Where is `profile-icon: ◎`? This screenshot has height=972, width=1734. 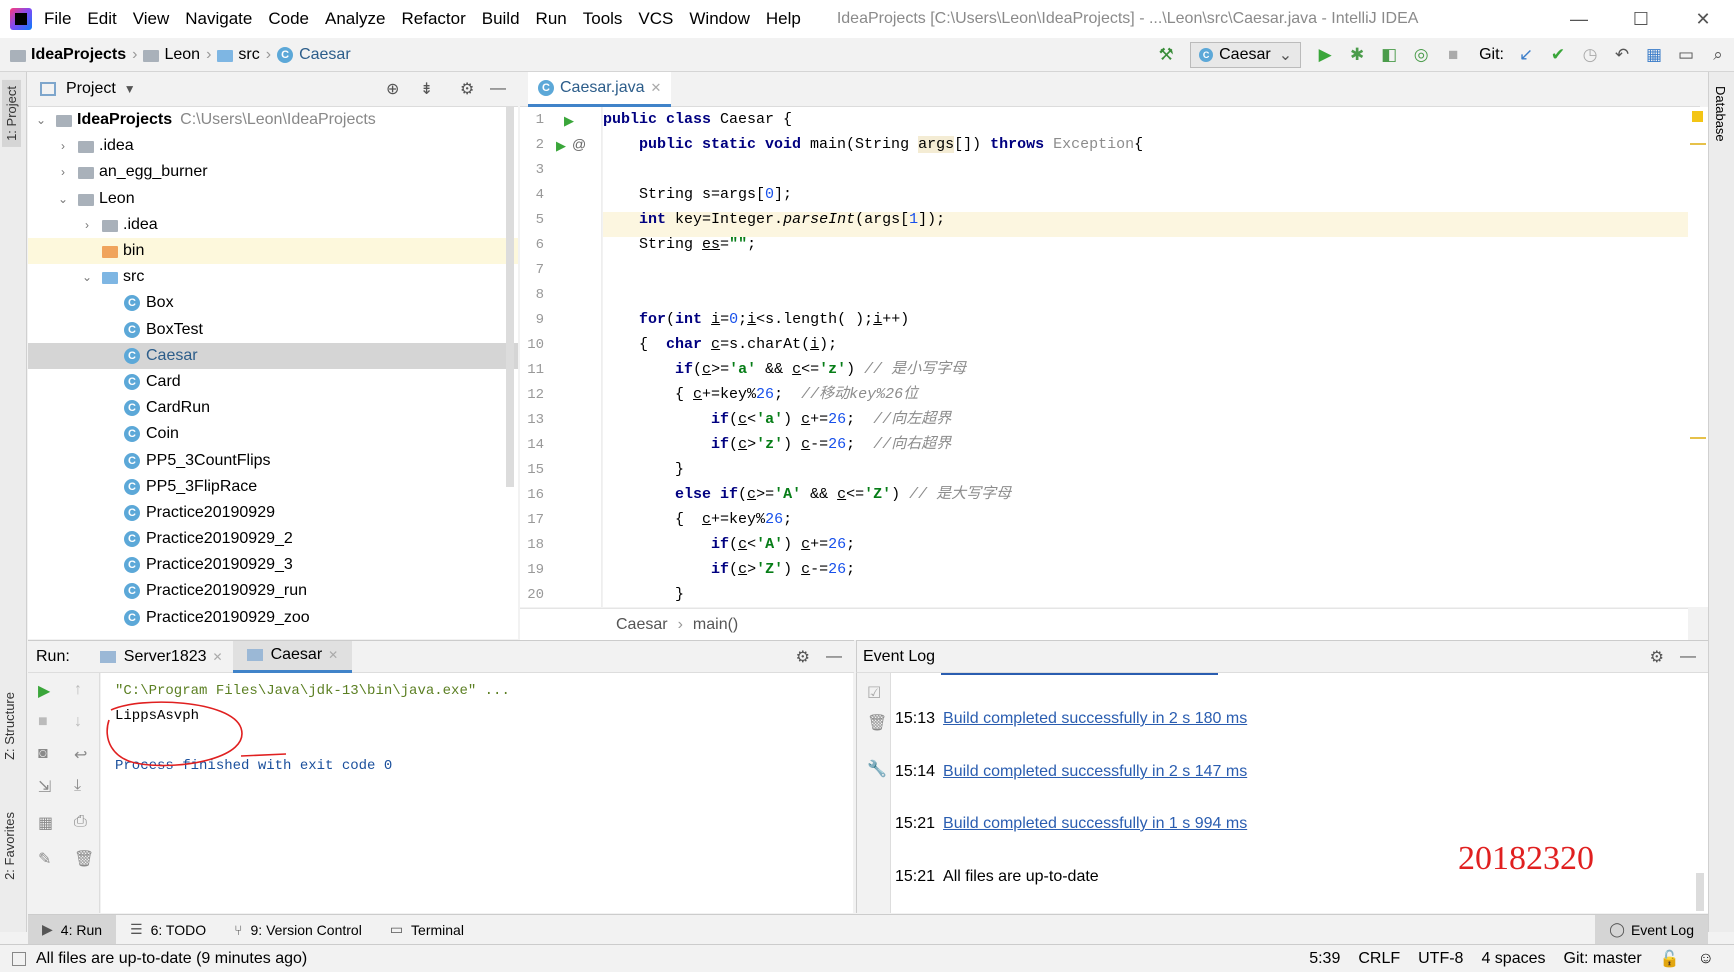
profile-icon: ◎ is located at coordinates (1421, 55).